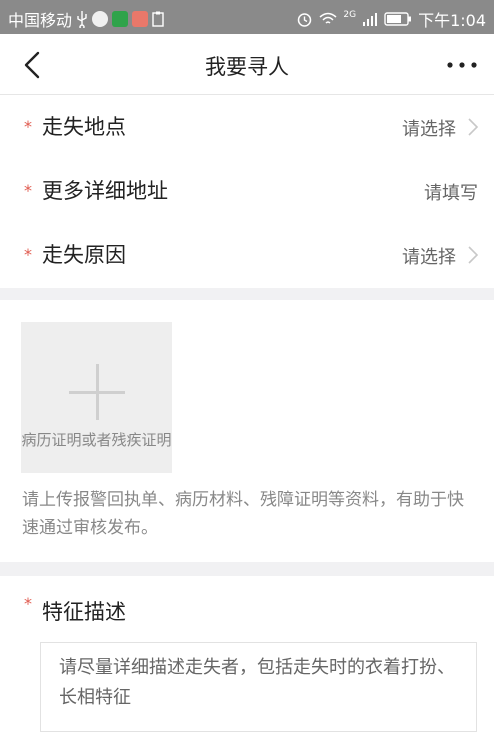  I want to click on nav-bar: 我要寻人, so click(247, 64).